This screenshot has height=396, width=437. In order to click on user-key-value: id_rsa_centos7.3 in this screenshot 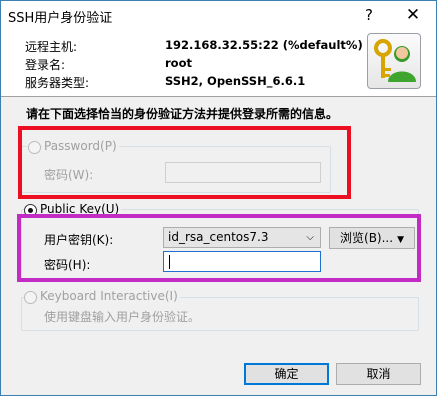, I will do `click(218, 237)`.